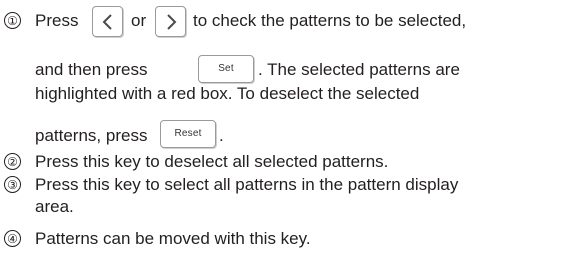 The width and height of the screenshot is (580, 265). What do you see at coordinates (188, 134) in the screenshot?
I see `reset-button: Reset` at bounding box center [188, 134].